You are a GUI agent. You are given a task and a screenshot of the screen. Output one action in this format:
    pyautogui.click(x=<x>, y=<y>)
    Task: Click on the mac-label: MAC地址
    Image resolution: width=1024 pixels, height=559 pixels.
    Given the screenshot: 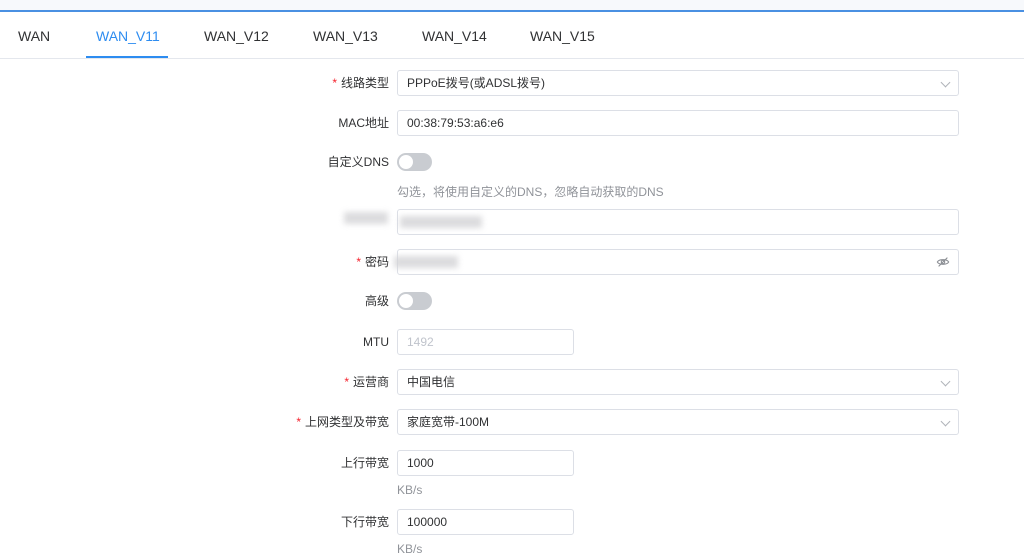 What is the action you would take?
    pyautogui.click(x=363, y=123)
    